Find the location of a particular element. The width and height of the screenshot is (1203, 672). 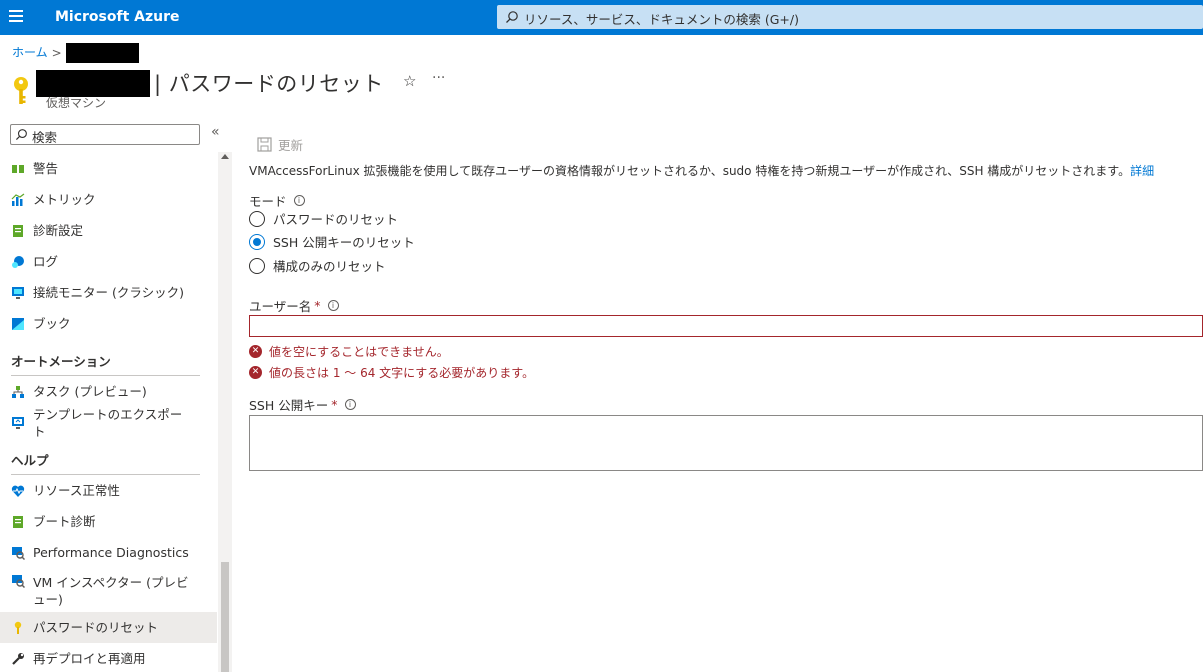

sidebar-item-label: タスク (プレビュー) is located at coordinates (90, 391).